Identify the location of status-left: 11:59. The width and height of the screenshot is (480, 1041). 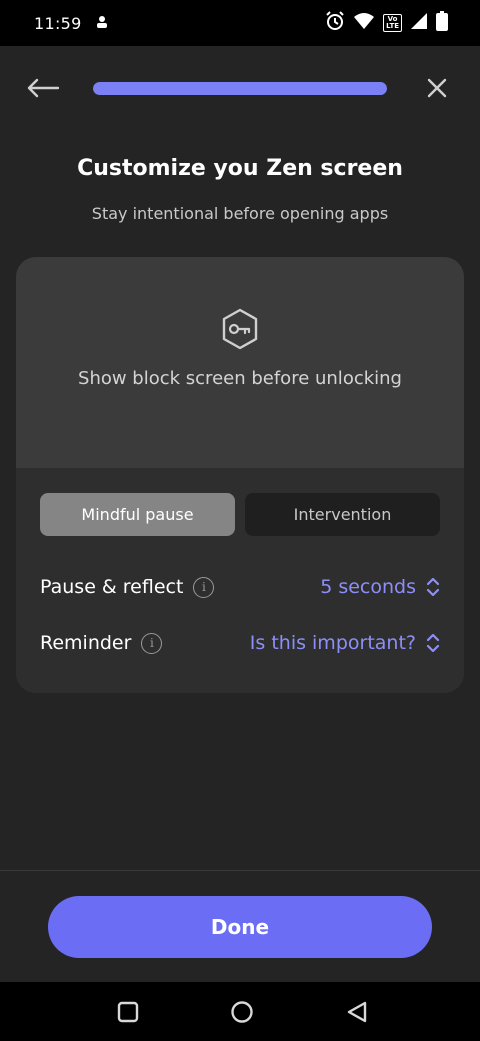
(71, 23).